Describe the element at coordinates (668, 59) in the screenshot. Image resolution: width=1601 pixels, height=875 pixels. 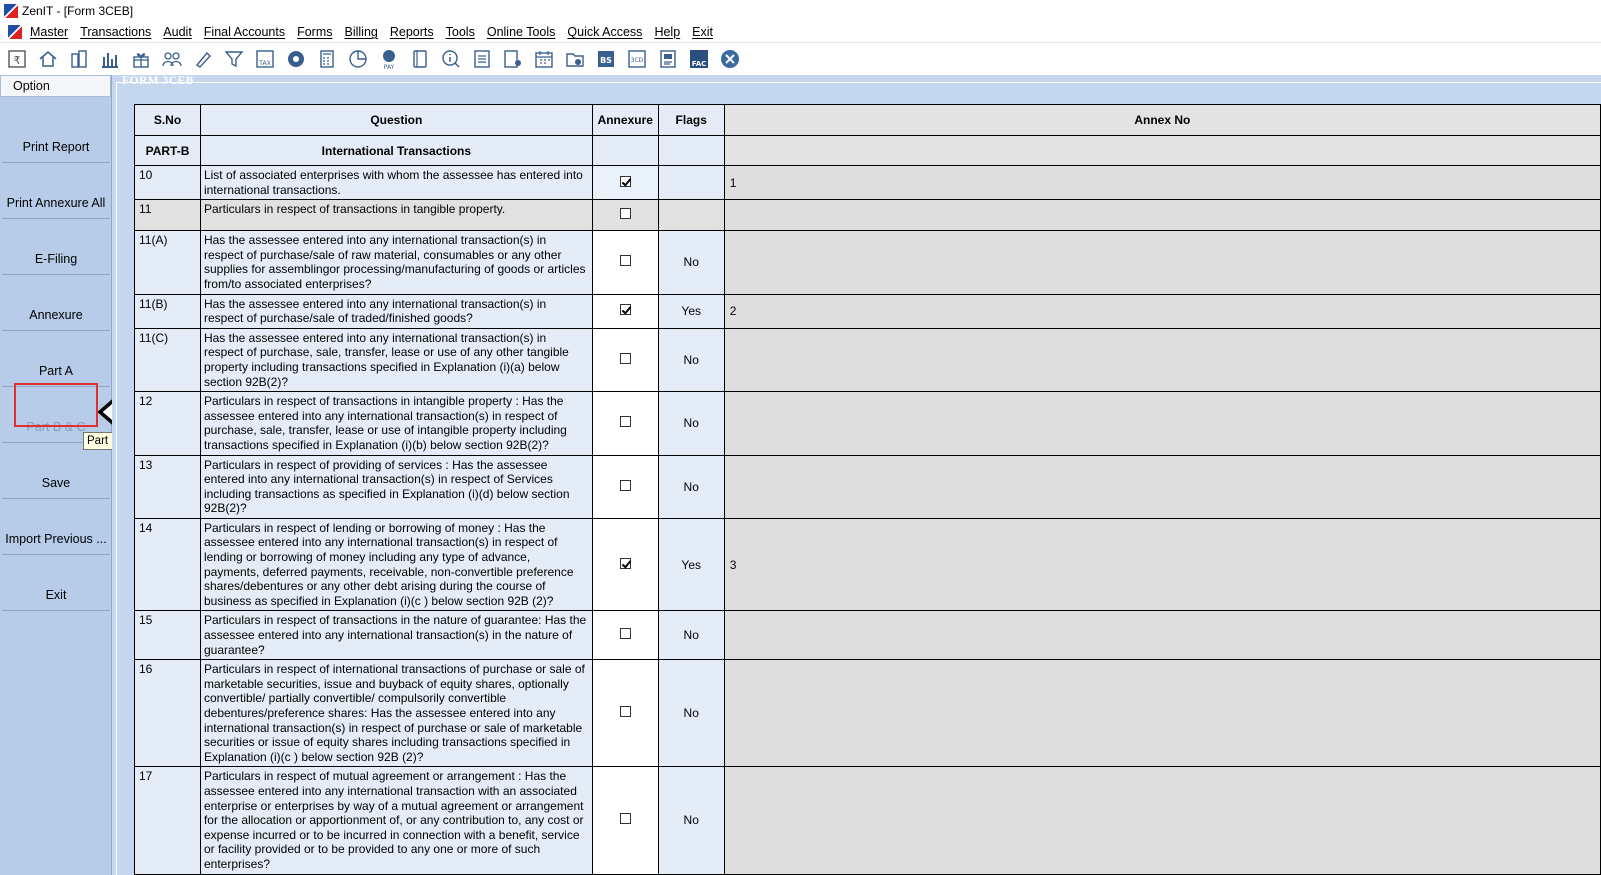
I see `report-icon` at that location.